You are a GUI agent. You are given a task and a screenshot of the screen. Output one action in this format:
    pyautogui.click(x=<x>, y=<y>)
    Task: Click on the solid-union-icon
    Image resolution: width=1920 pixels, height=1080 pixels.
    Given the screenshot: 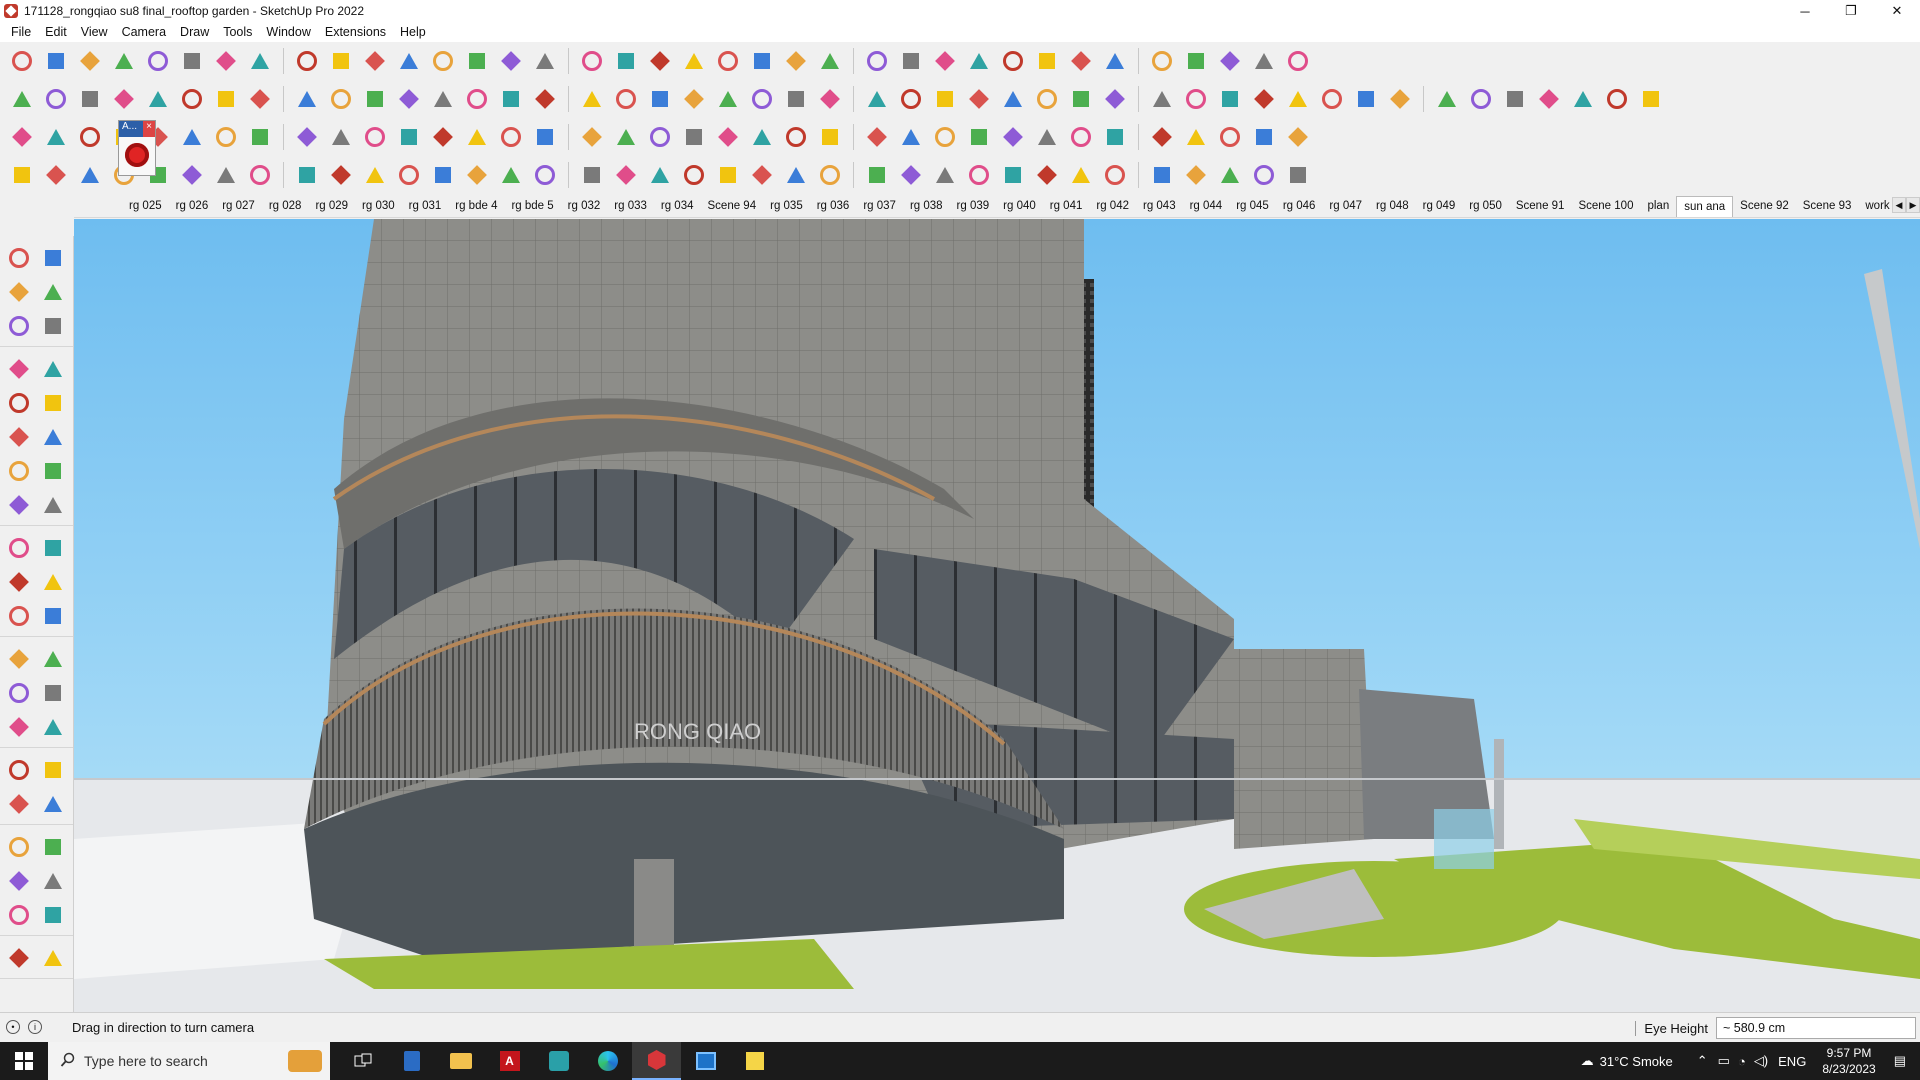 What is the action you would take?
    pyautogui.click(x=19, y=958)
    